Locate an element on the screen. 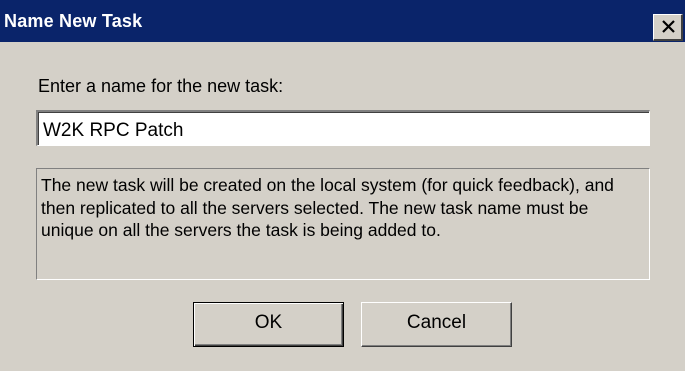  ok-button: OK is located at coordinates (268, 324).